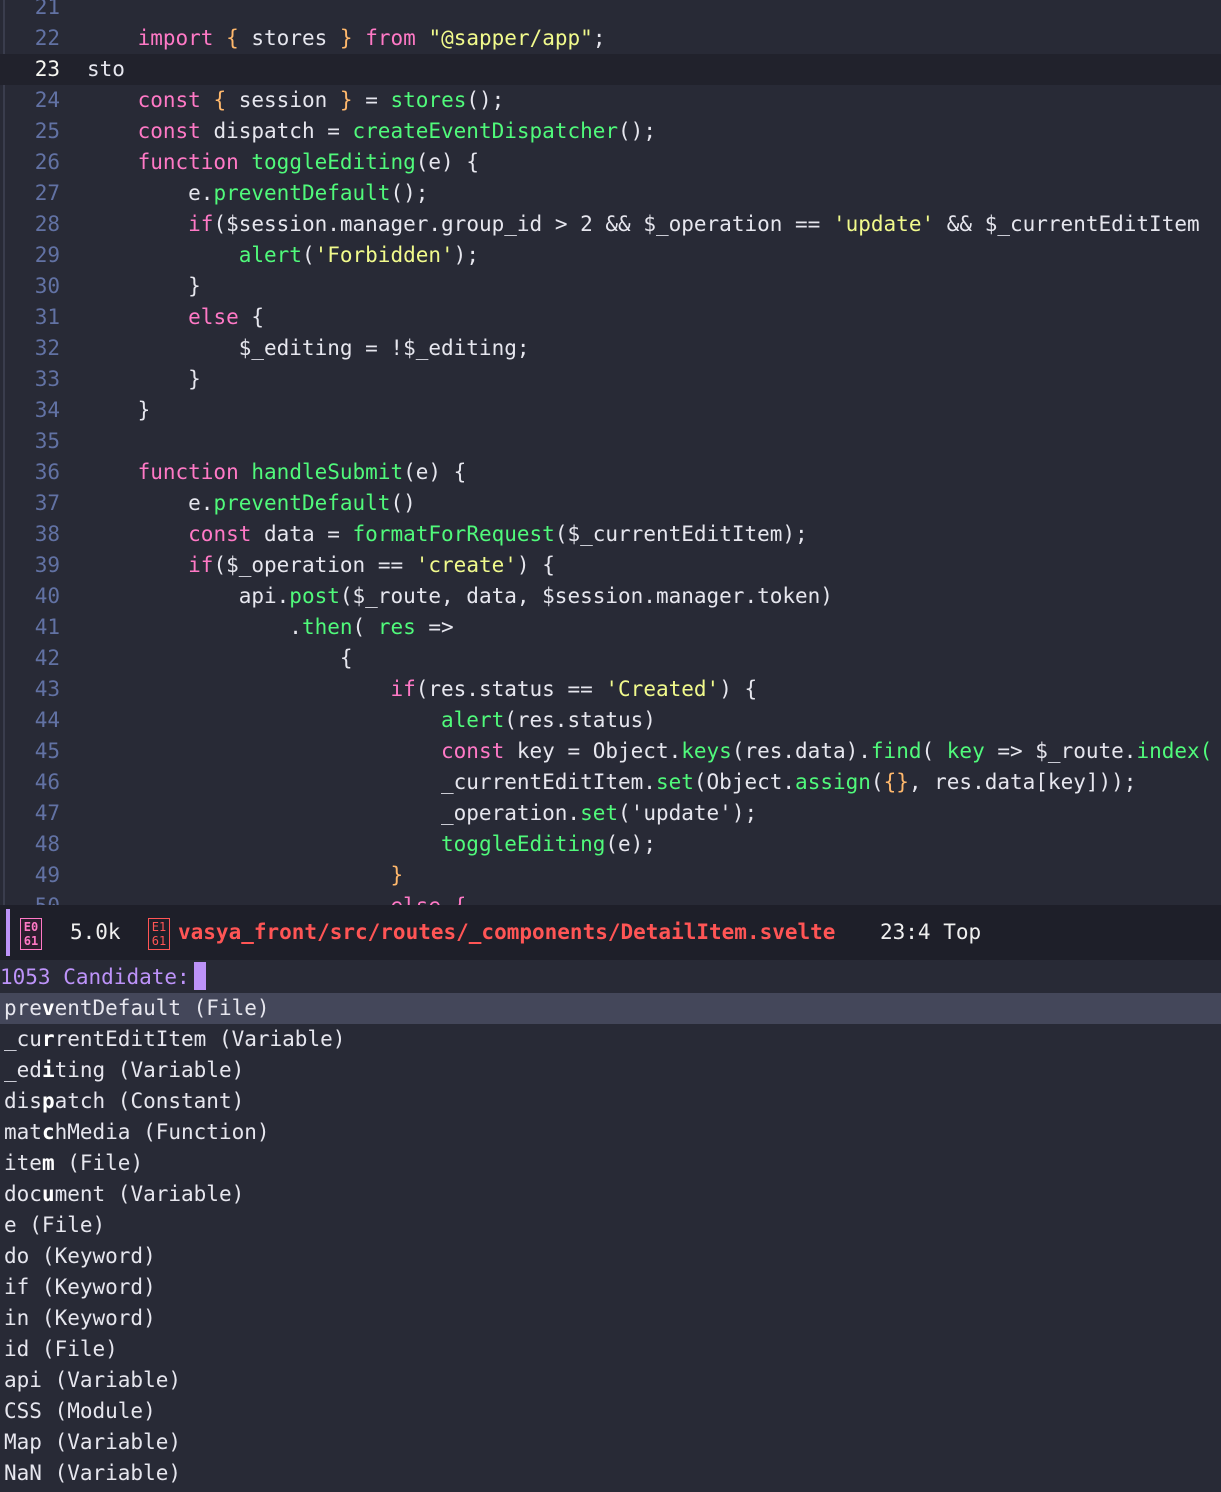 The height and width of the screenshot is (1492, 1221). I want to click on line-number: 24, so click(47, 100).